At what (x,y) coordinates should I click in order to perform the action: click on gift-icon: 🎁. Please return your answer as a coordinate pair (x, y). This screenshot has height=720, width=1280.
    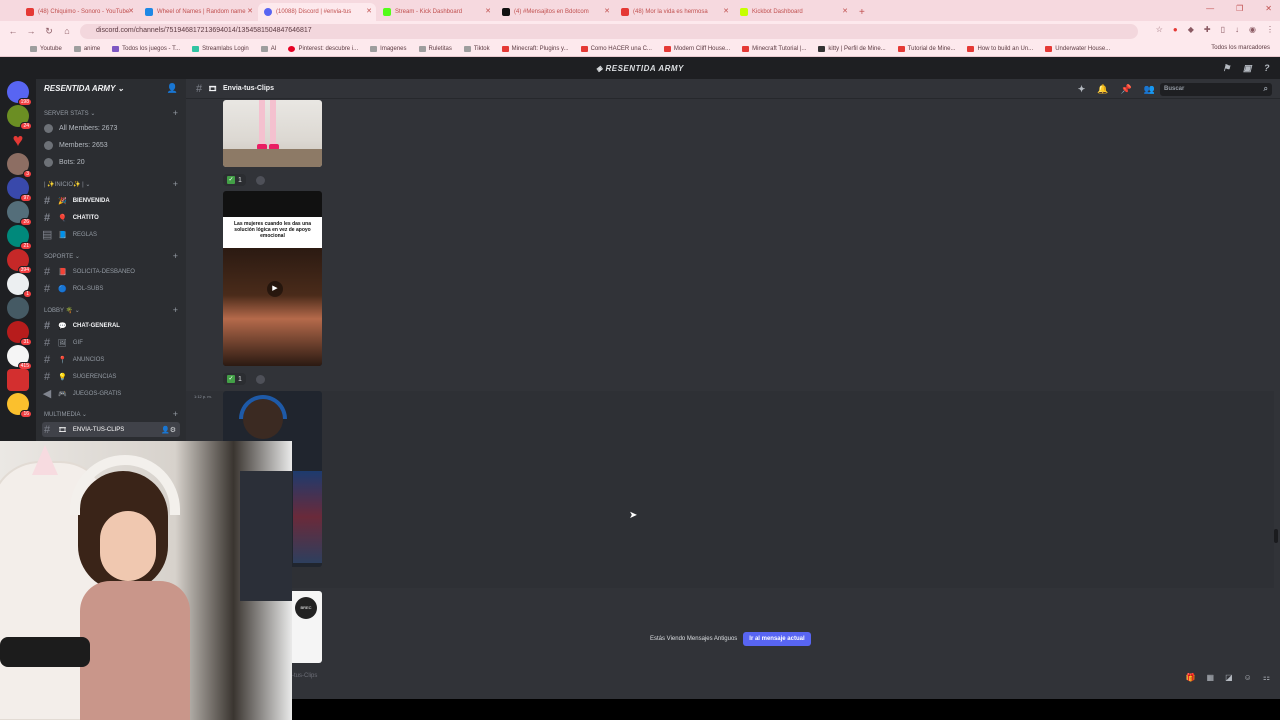
    Looking at the image, I should click on (1191, 677).